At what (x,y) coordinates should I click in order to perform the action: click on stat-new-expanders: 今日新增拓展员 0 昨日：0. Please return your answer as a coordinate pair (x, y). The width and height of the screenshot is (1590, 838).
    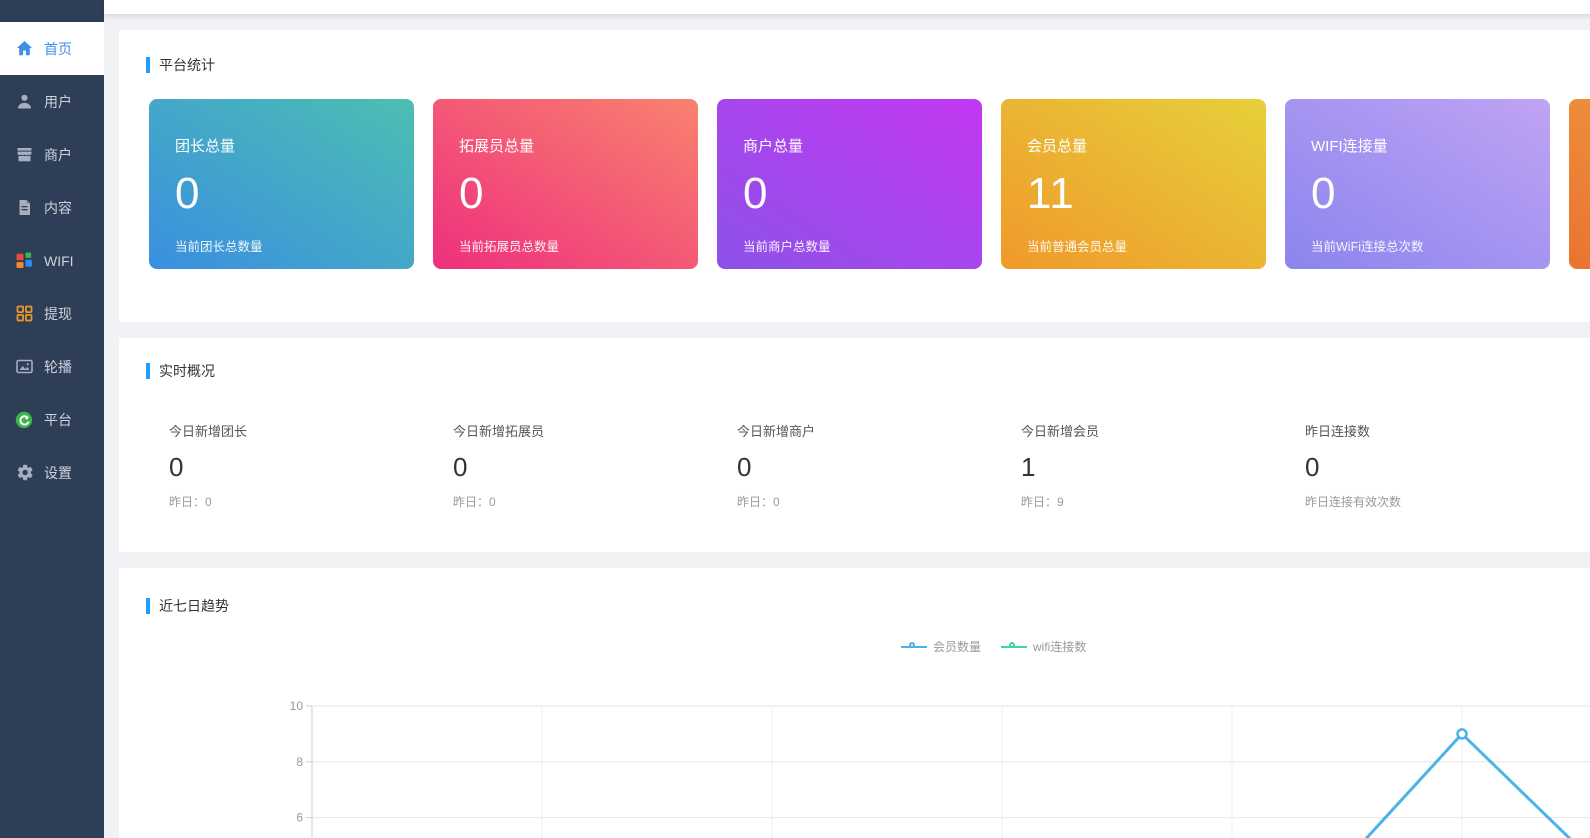
    Looking at the image, I should click on (595, 465).